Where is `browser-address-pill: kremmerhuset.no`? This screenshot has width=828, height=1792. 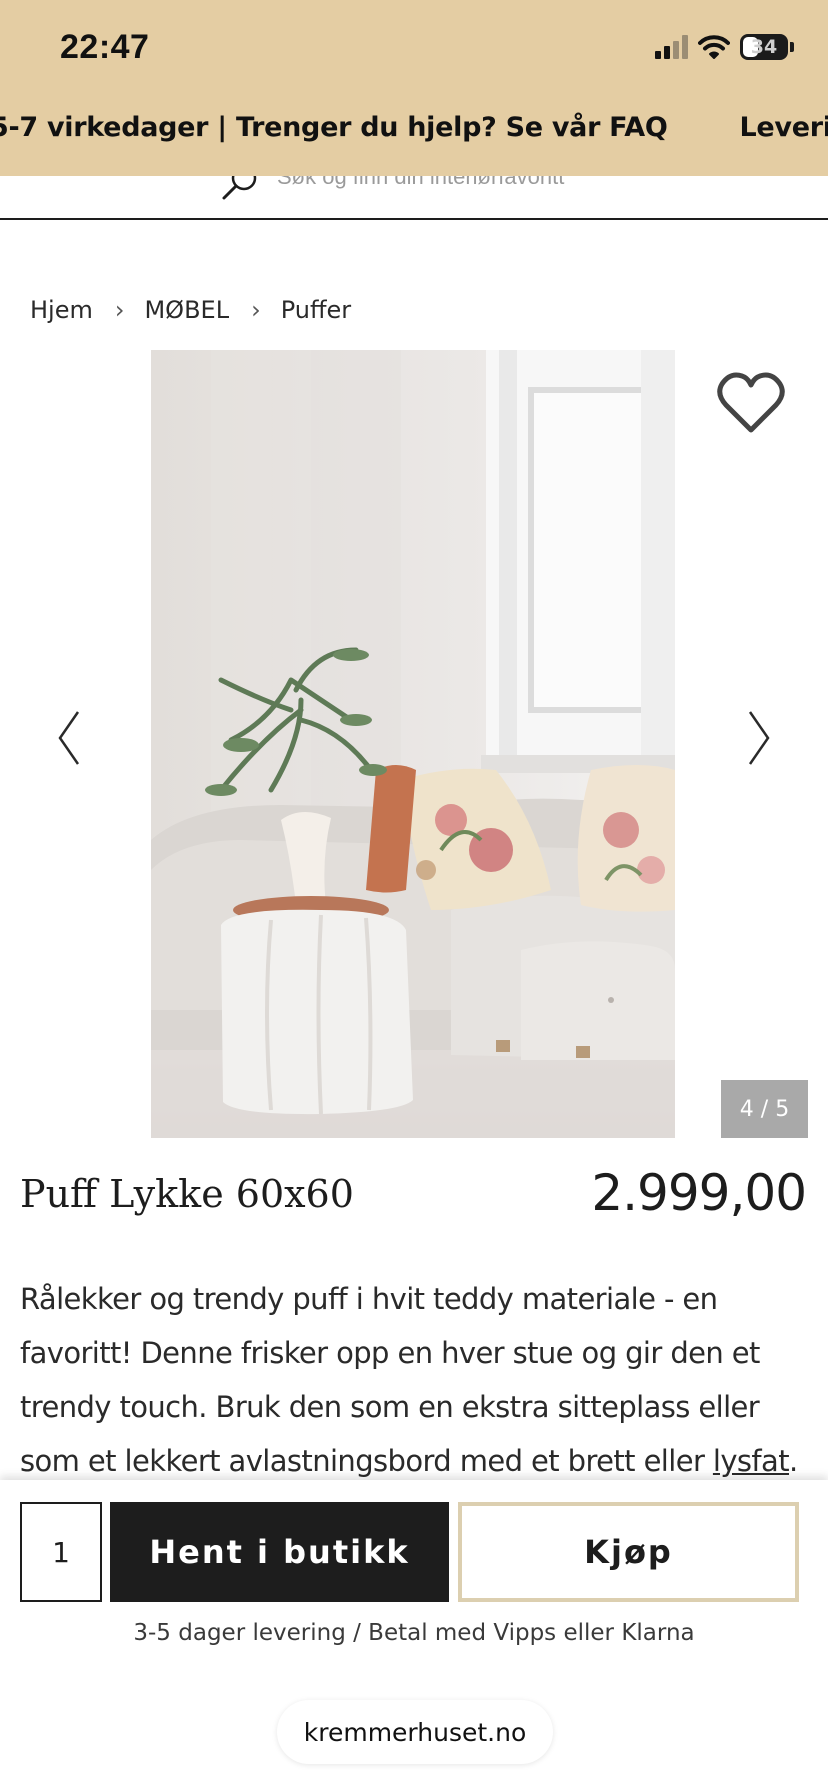
browser-address-pill: kremmerhuset.no is located at coordinates (415, 1732).